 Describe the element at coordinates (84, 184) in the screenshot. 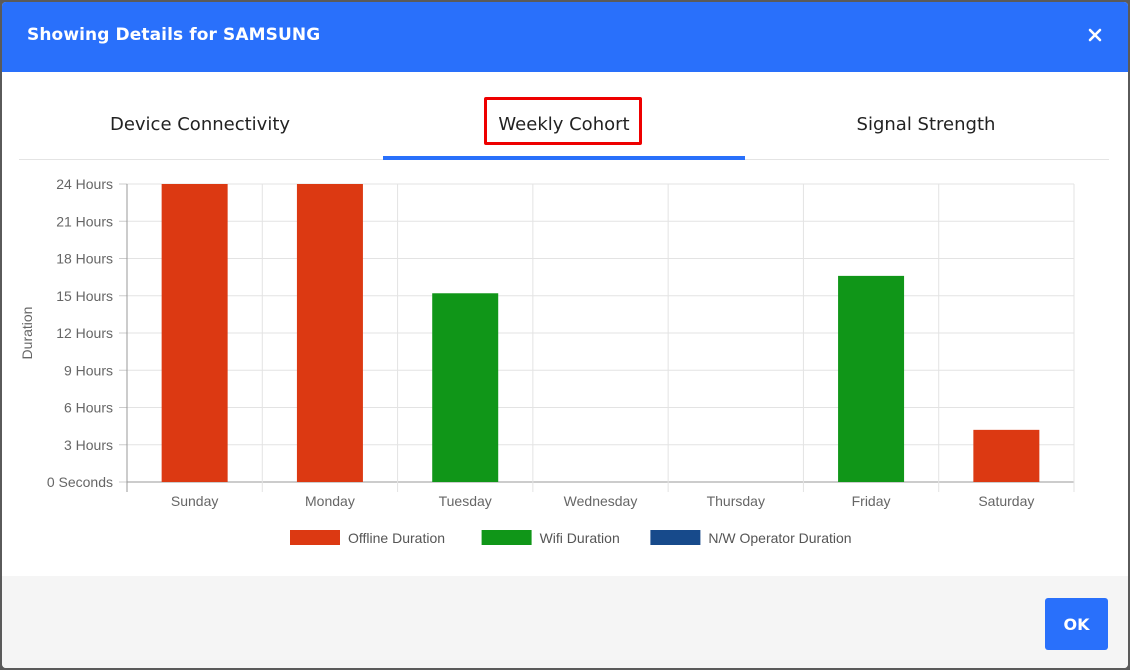

I see `y-tick-label: 24 Hours` at that location.